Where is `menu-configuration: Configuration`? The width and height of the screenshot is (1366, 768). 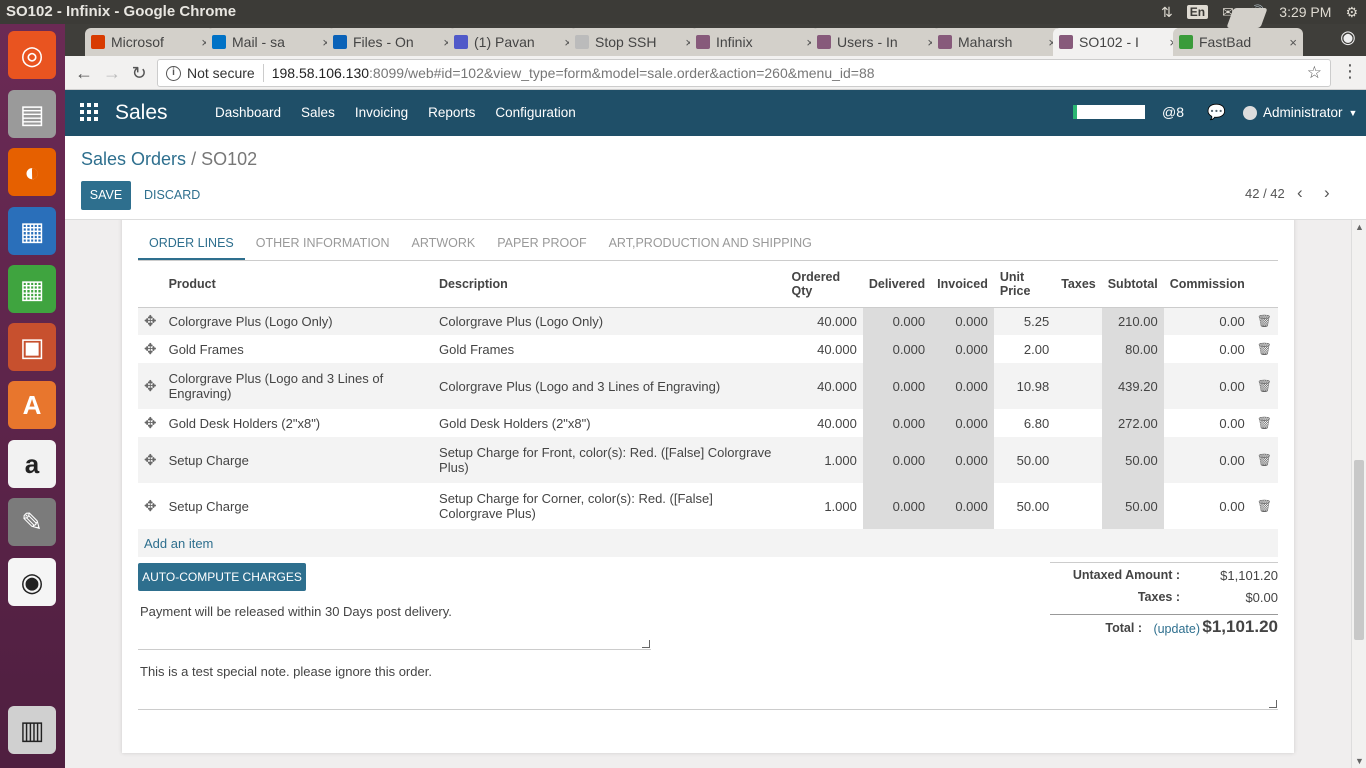
menu-configuration: Configuration is located at coordinates (535, 112).